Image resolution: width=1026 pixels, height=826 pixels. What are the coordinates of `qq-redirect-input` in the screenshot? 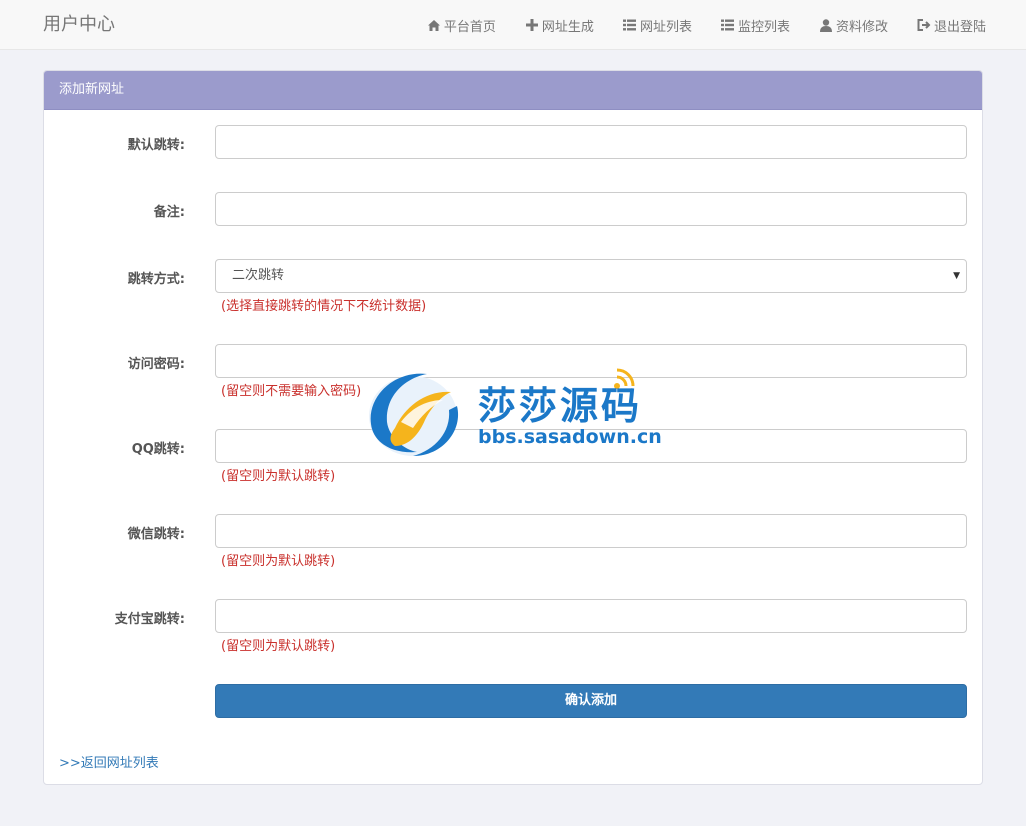 It's located at (591, 446).